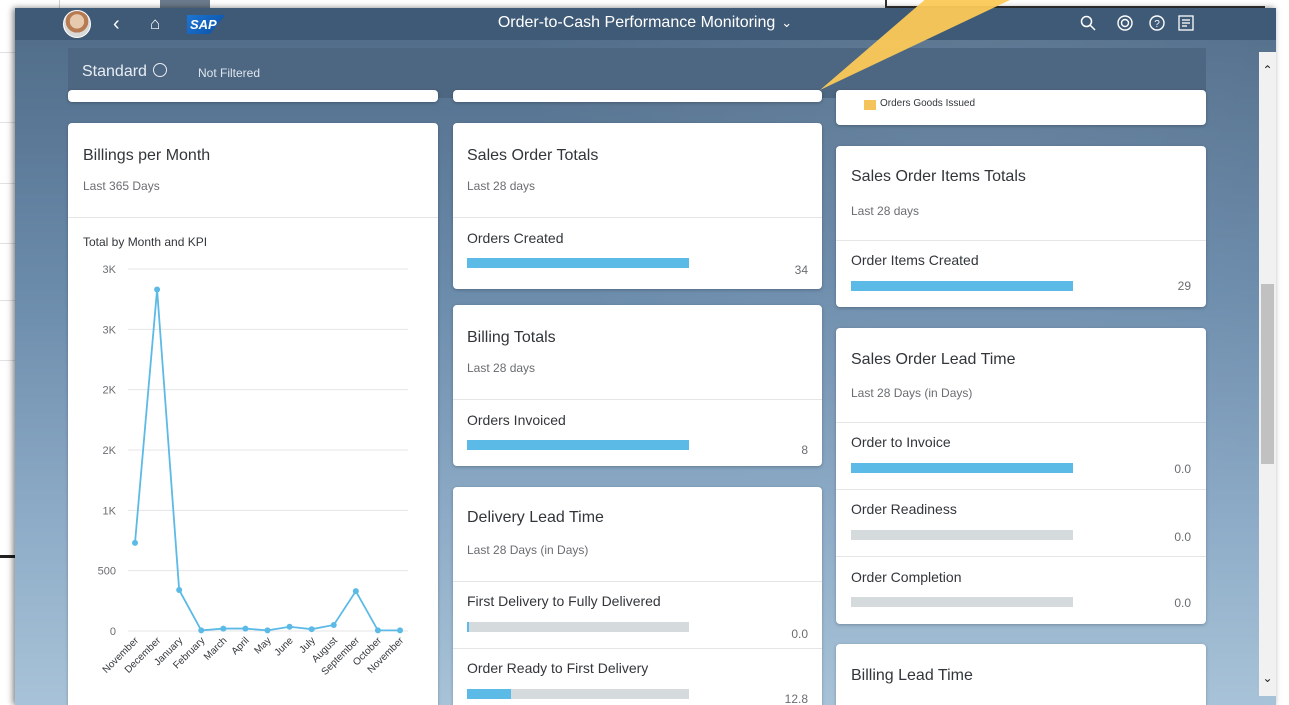  Describe the element at coordinates (114, 71) in the screenshot. I see `variant-label: Standard` at that location.